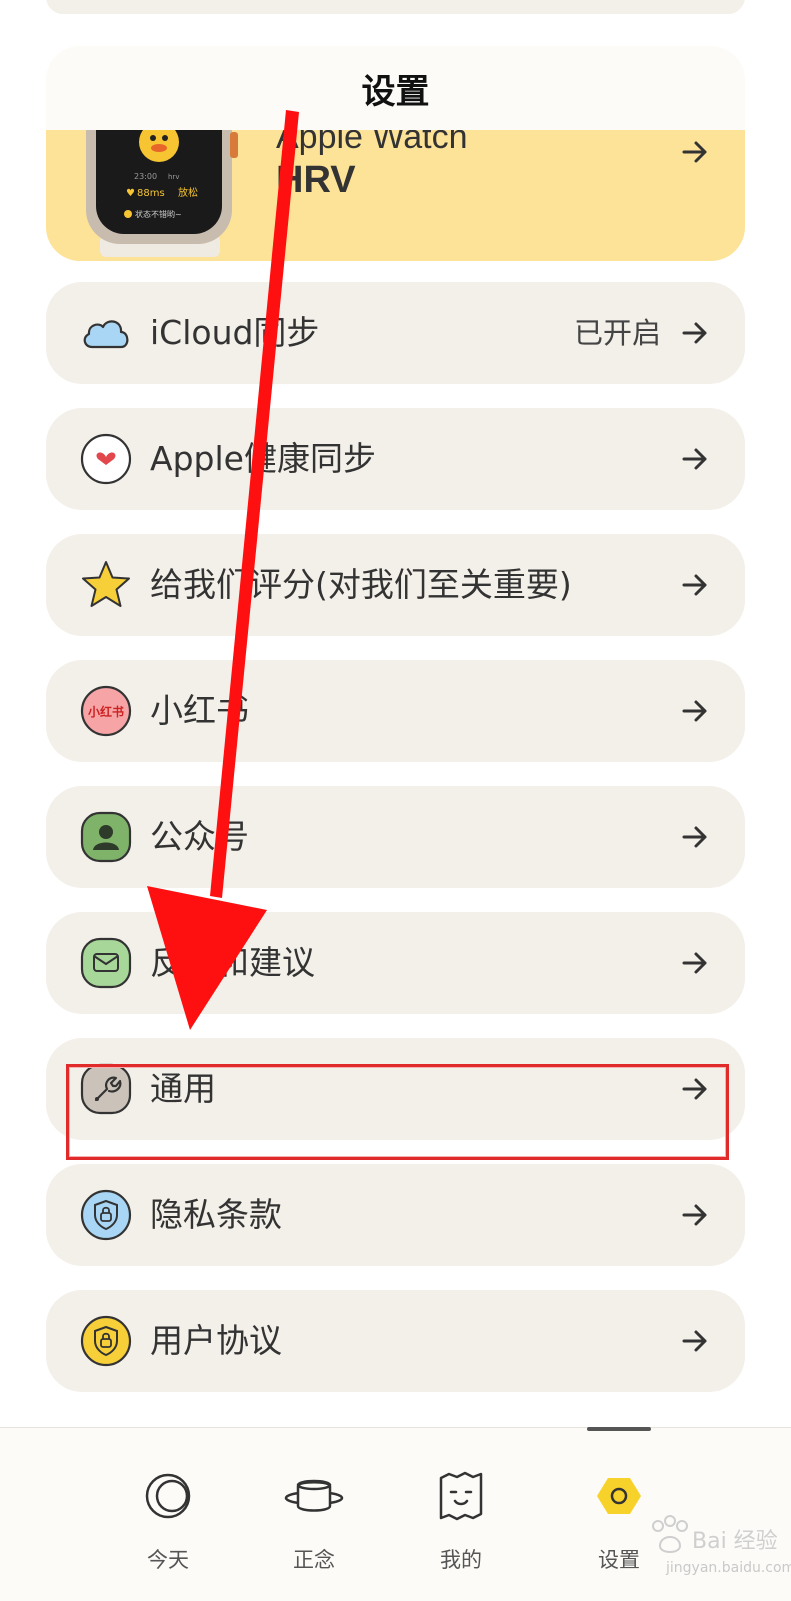  What do you see at coordinates (106, 584) in the screenshot?
I see `star-icon` at bounding box center [106, 584].